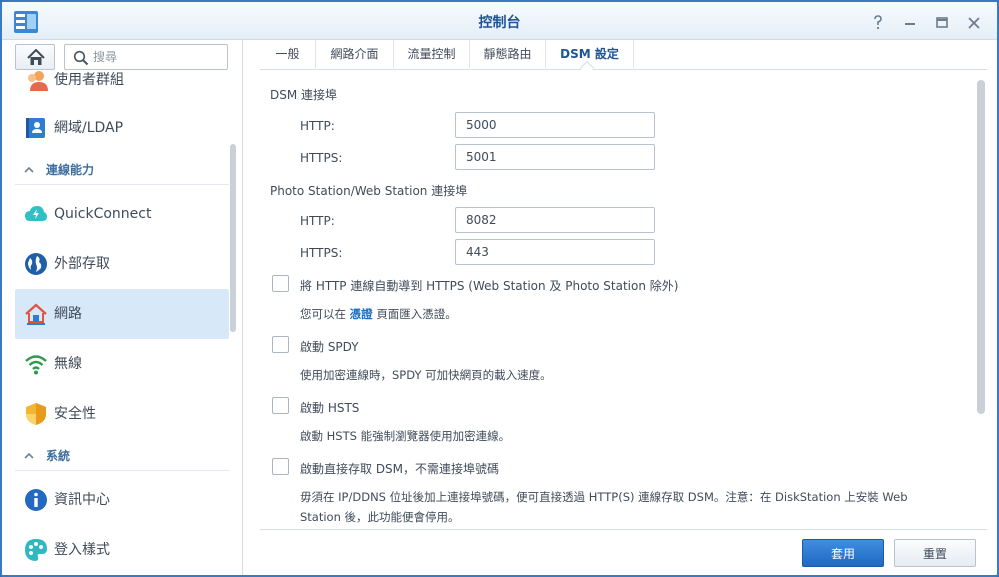 The height and width of the screenshot is (577, 999). What do you see at coordinates (89, 80) in the screenshot?
I see `sidebar-item-label: 使用者群組` at bounding box center [89, 80].